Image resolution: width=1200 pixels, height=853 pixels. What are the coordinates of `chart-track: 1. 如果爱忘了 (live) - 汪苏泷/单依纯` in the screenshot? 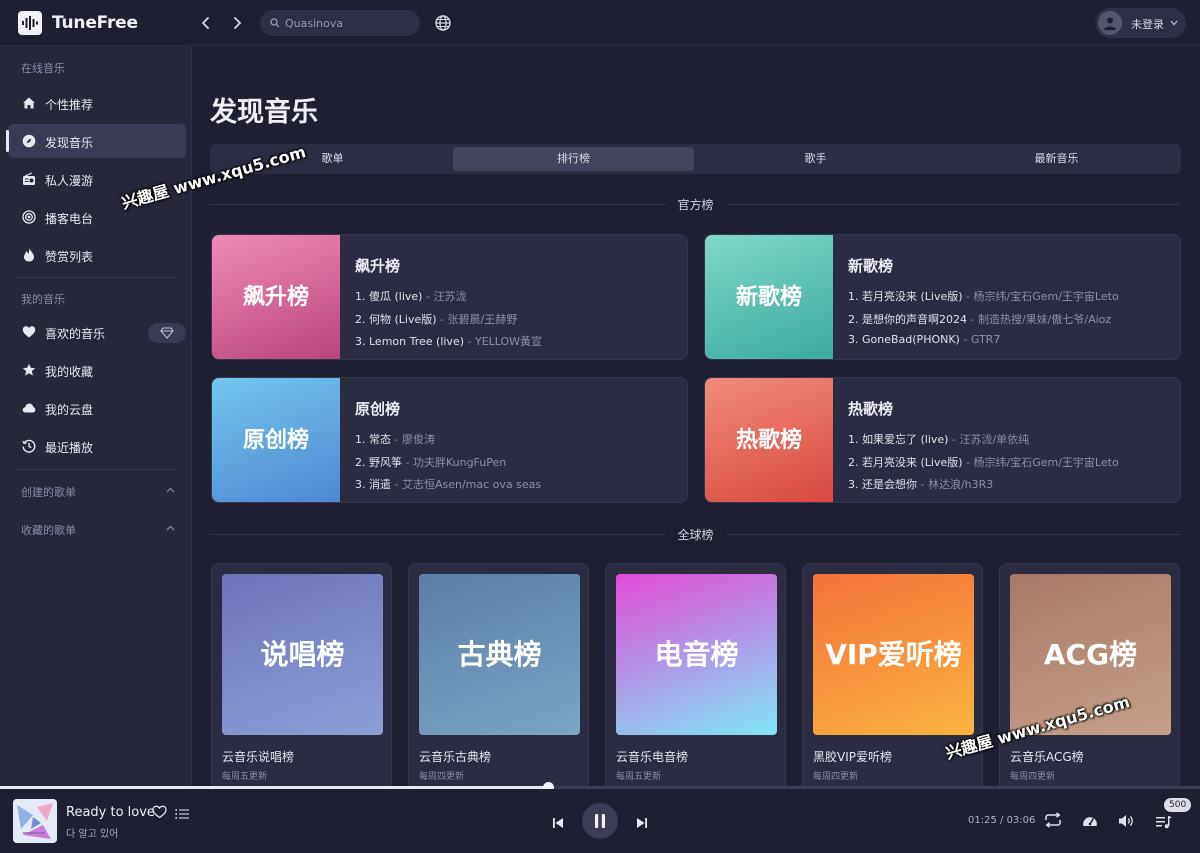 It's located at (938, 439).